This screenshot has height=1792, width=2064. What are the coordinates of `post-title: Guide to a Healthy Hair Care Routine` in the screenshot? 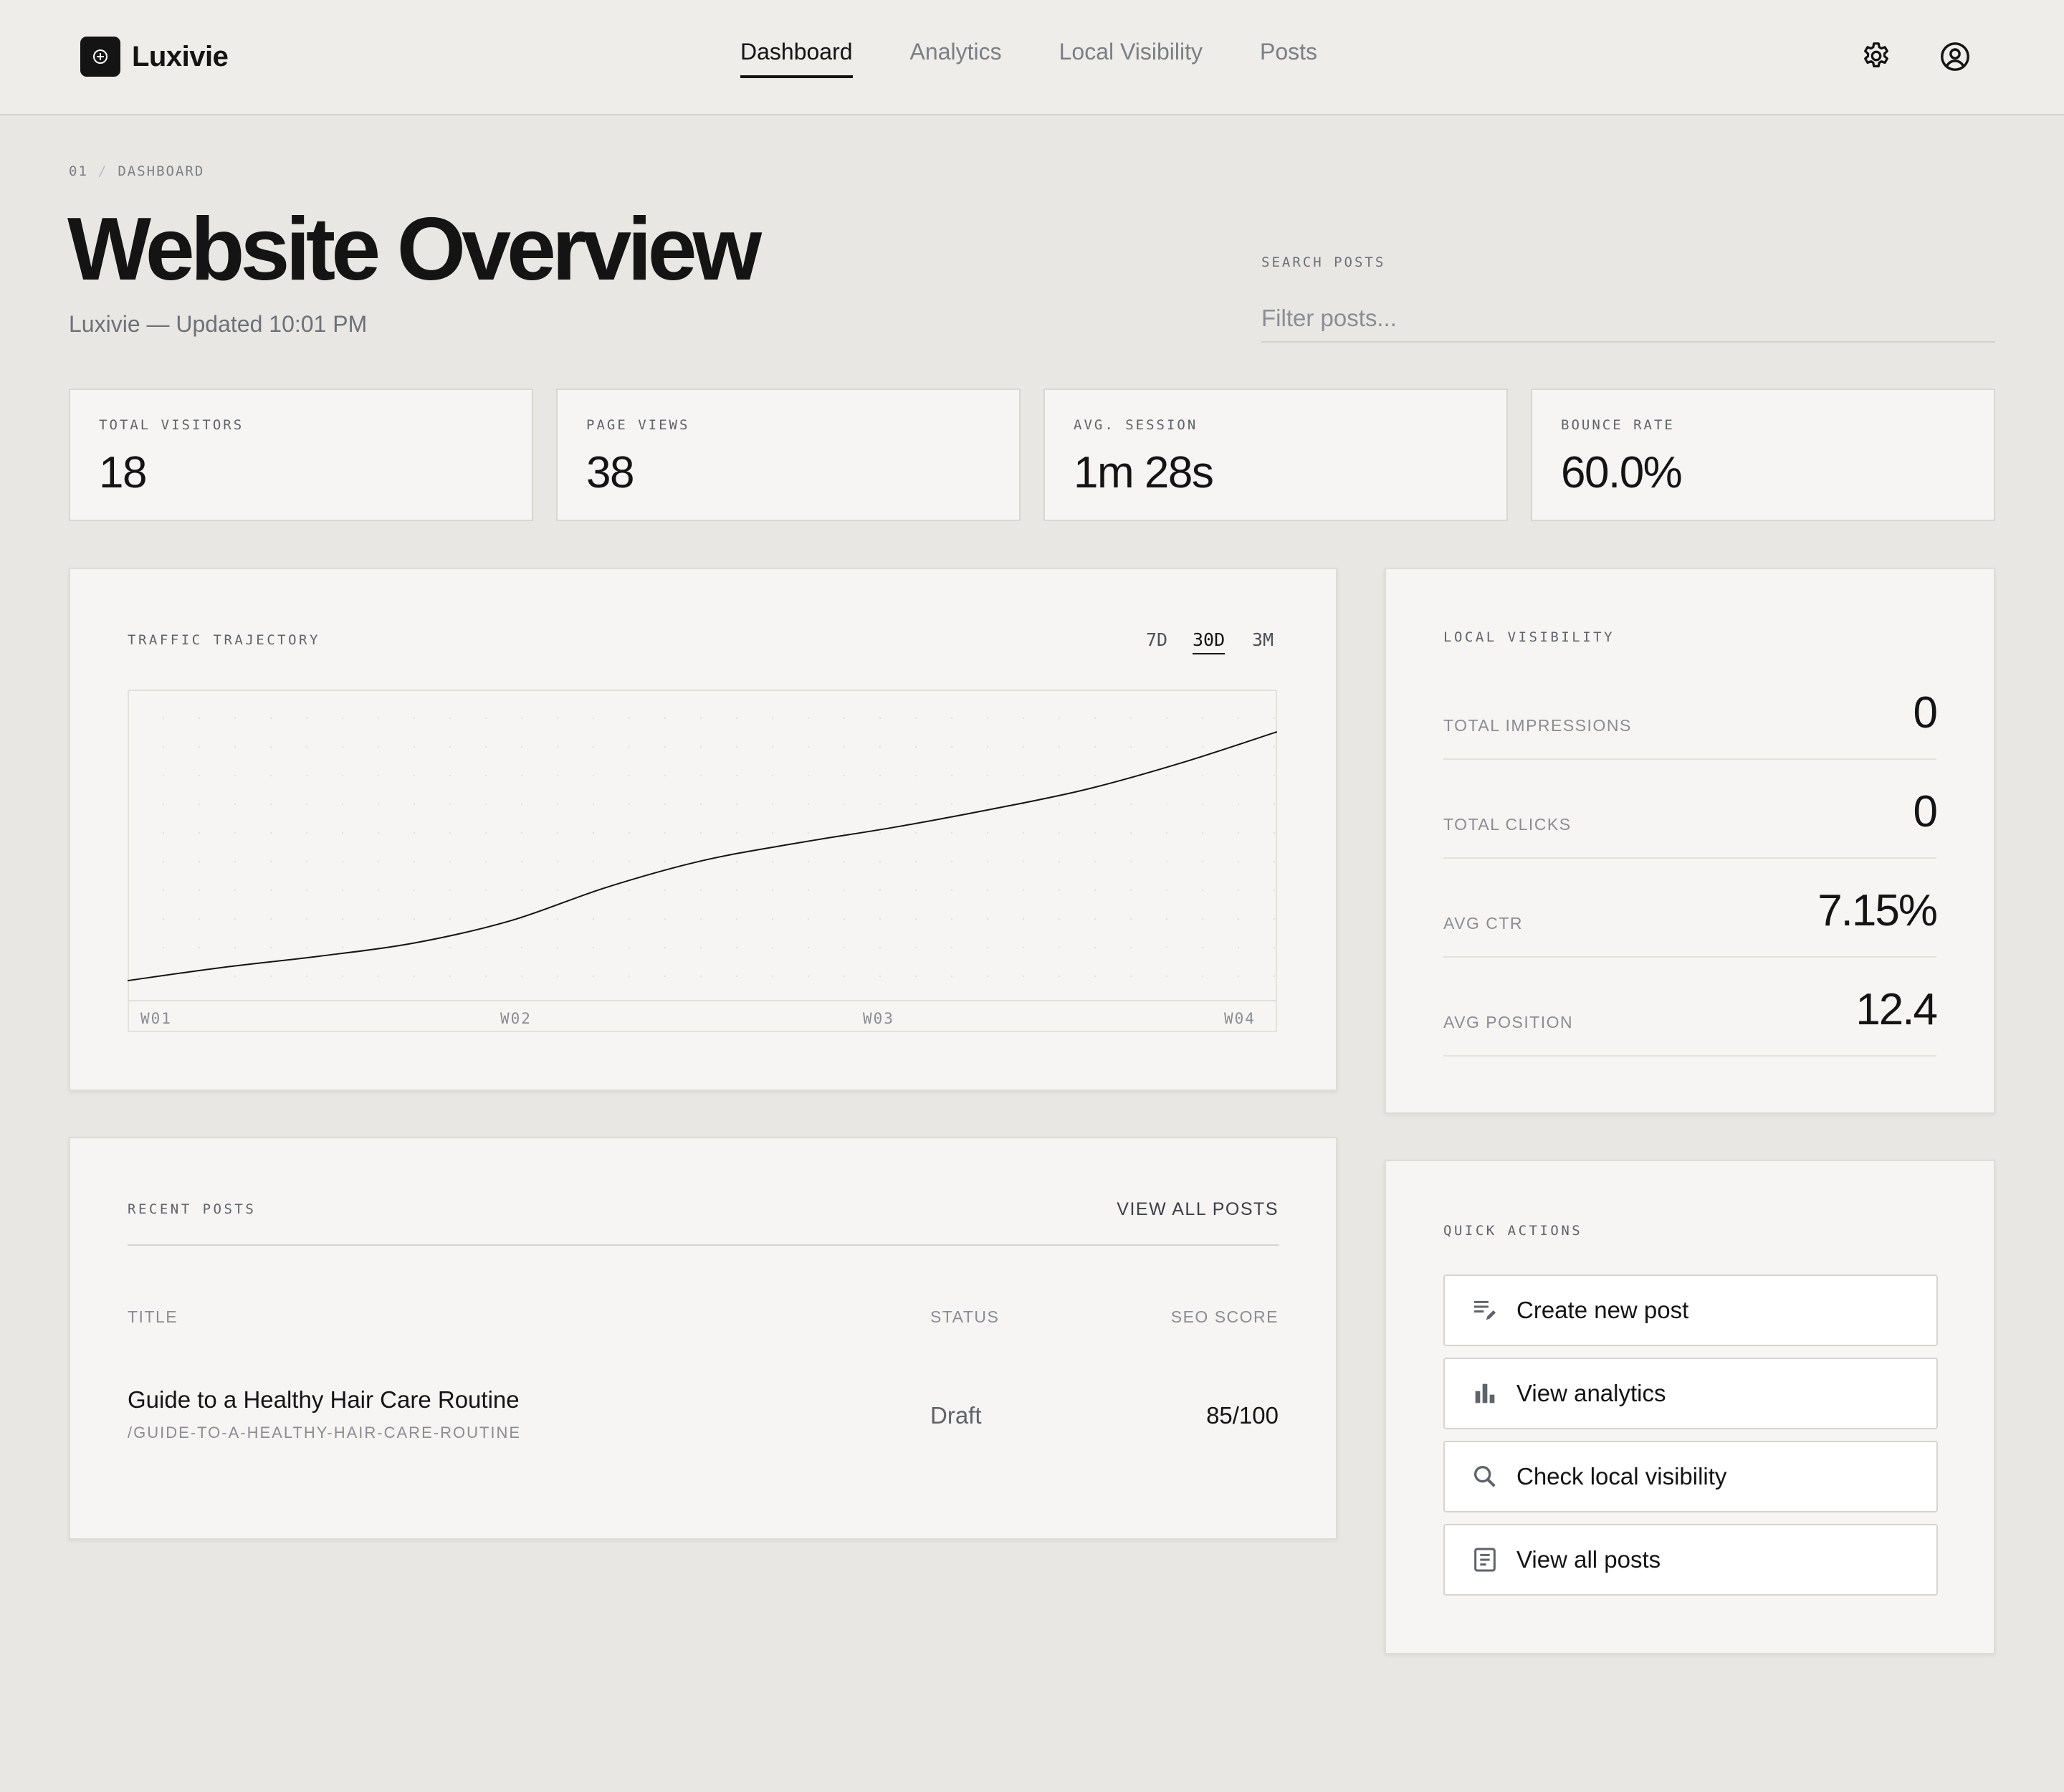 It's located at (324, 1400).